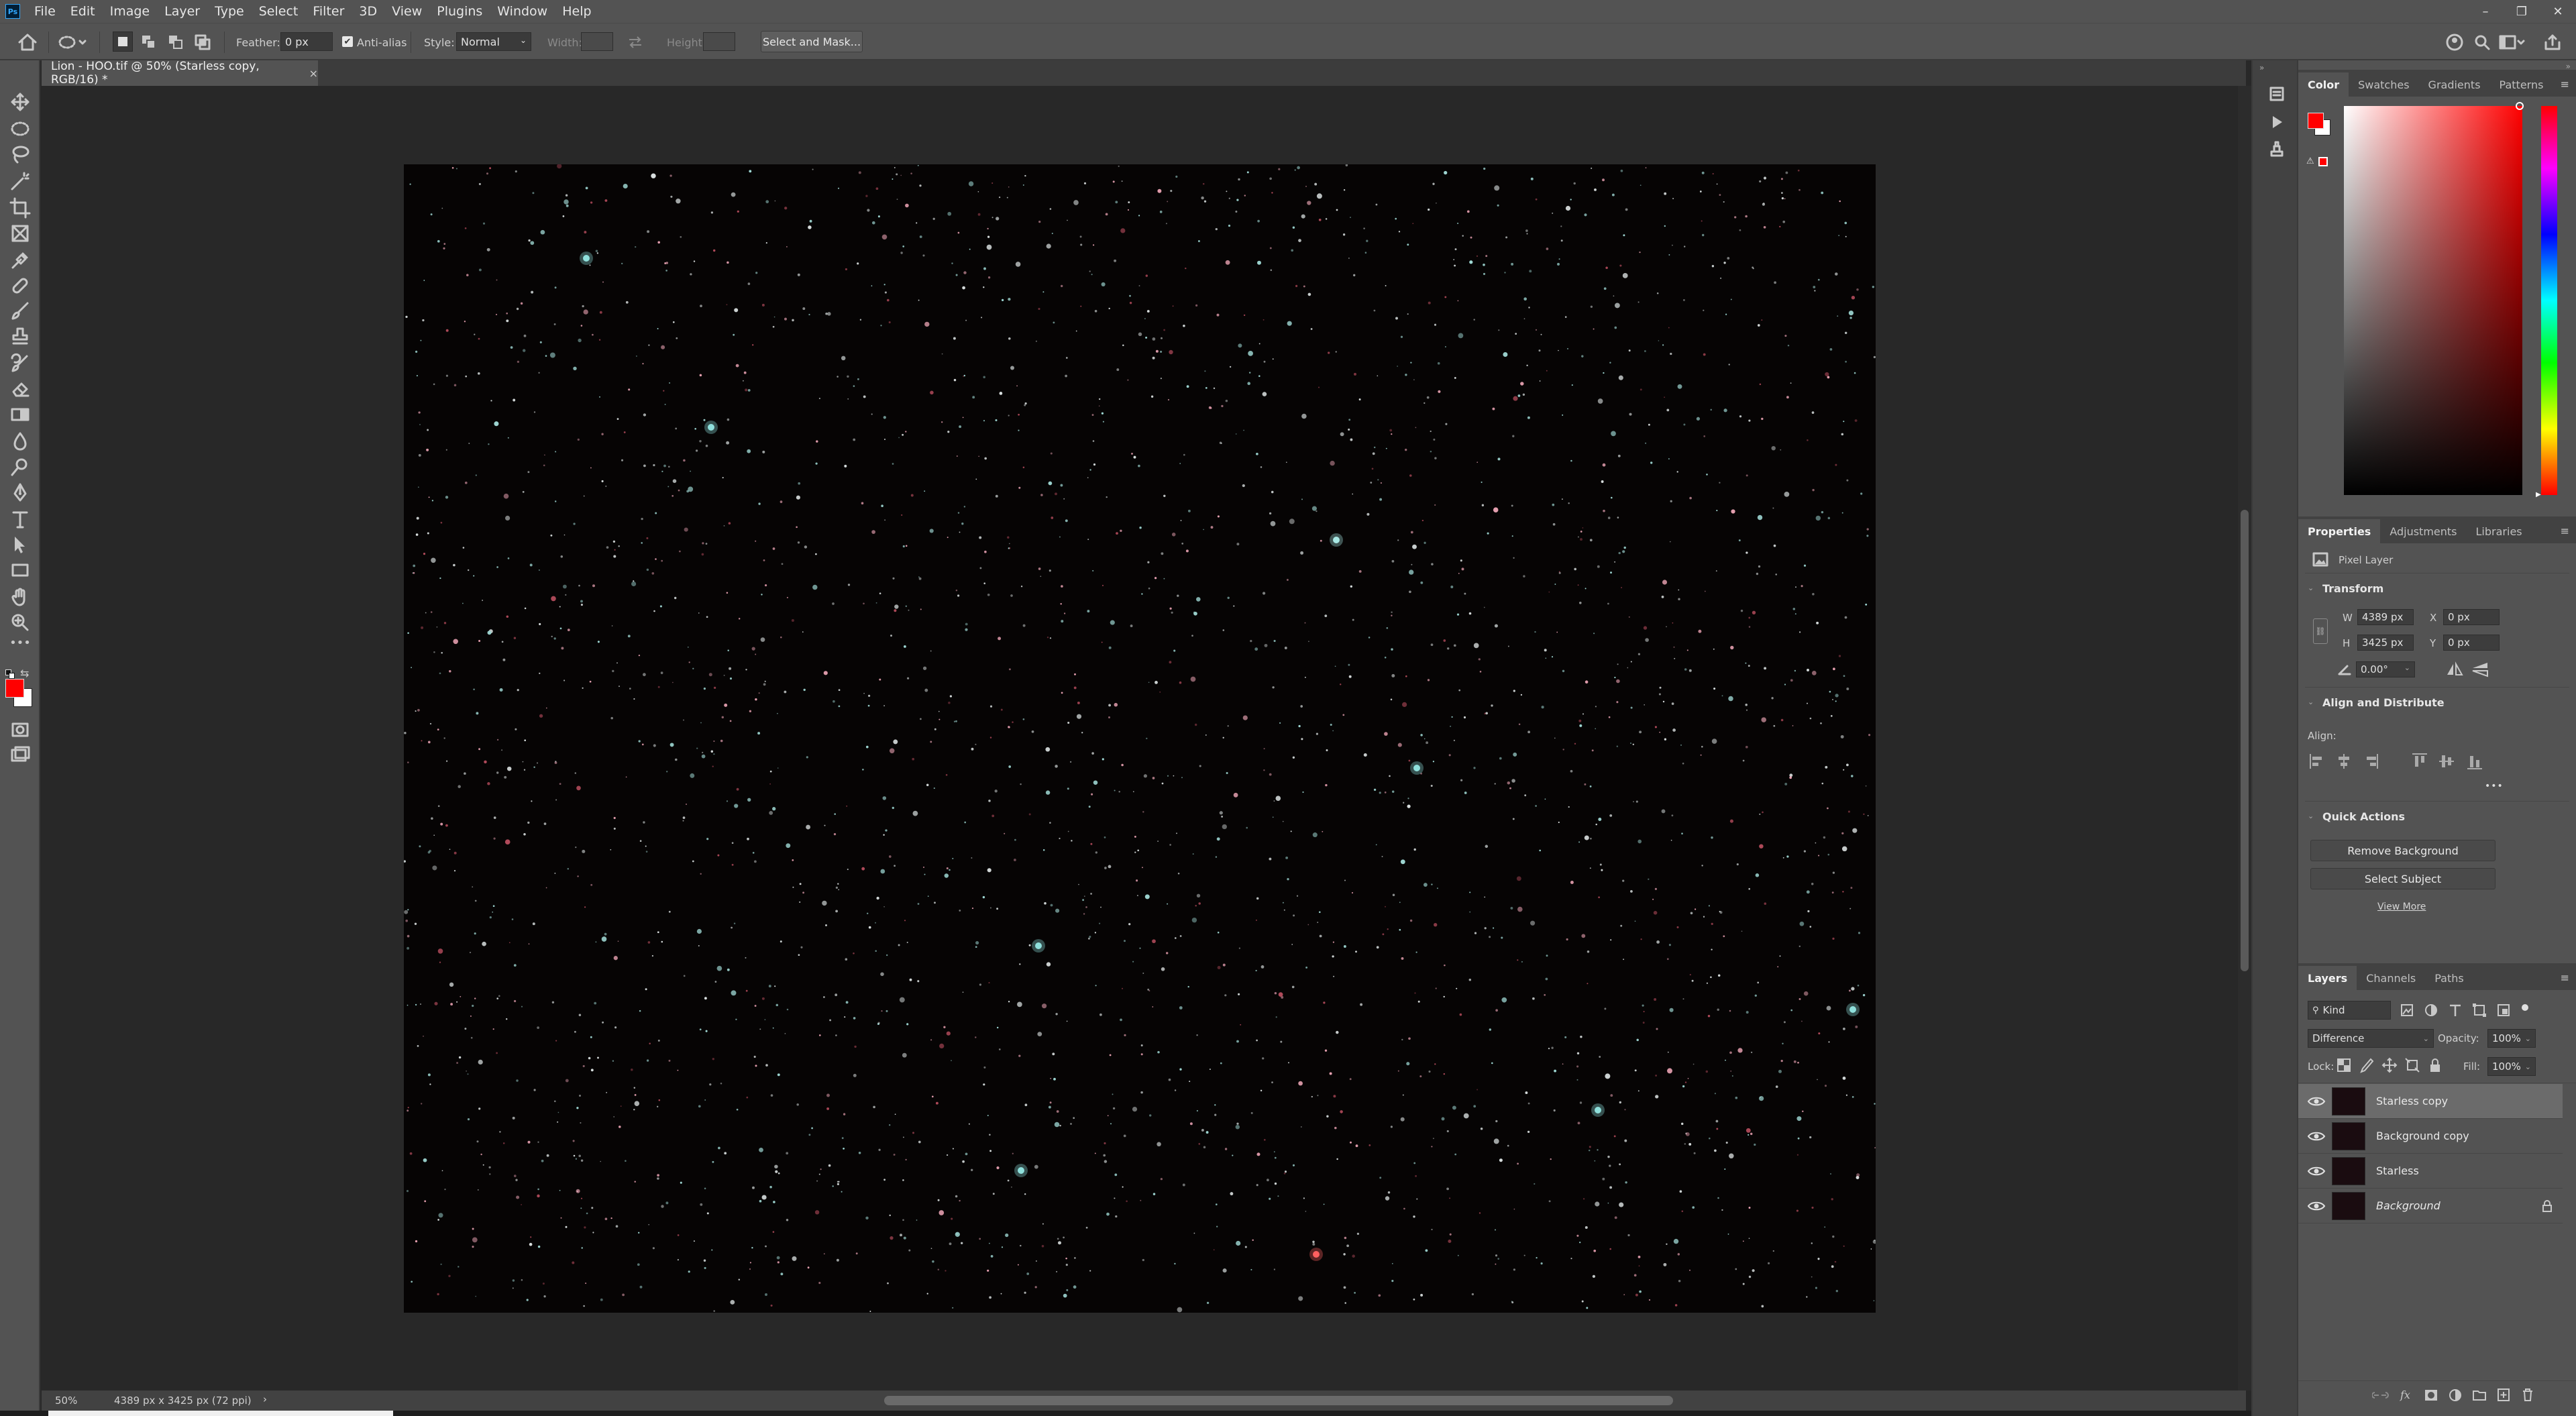 This screenshot has width=2576, height=1416. I want to click on close-window-button: ✕, so click(2558, 12).